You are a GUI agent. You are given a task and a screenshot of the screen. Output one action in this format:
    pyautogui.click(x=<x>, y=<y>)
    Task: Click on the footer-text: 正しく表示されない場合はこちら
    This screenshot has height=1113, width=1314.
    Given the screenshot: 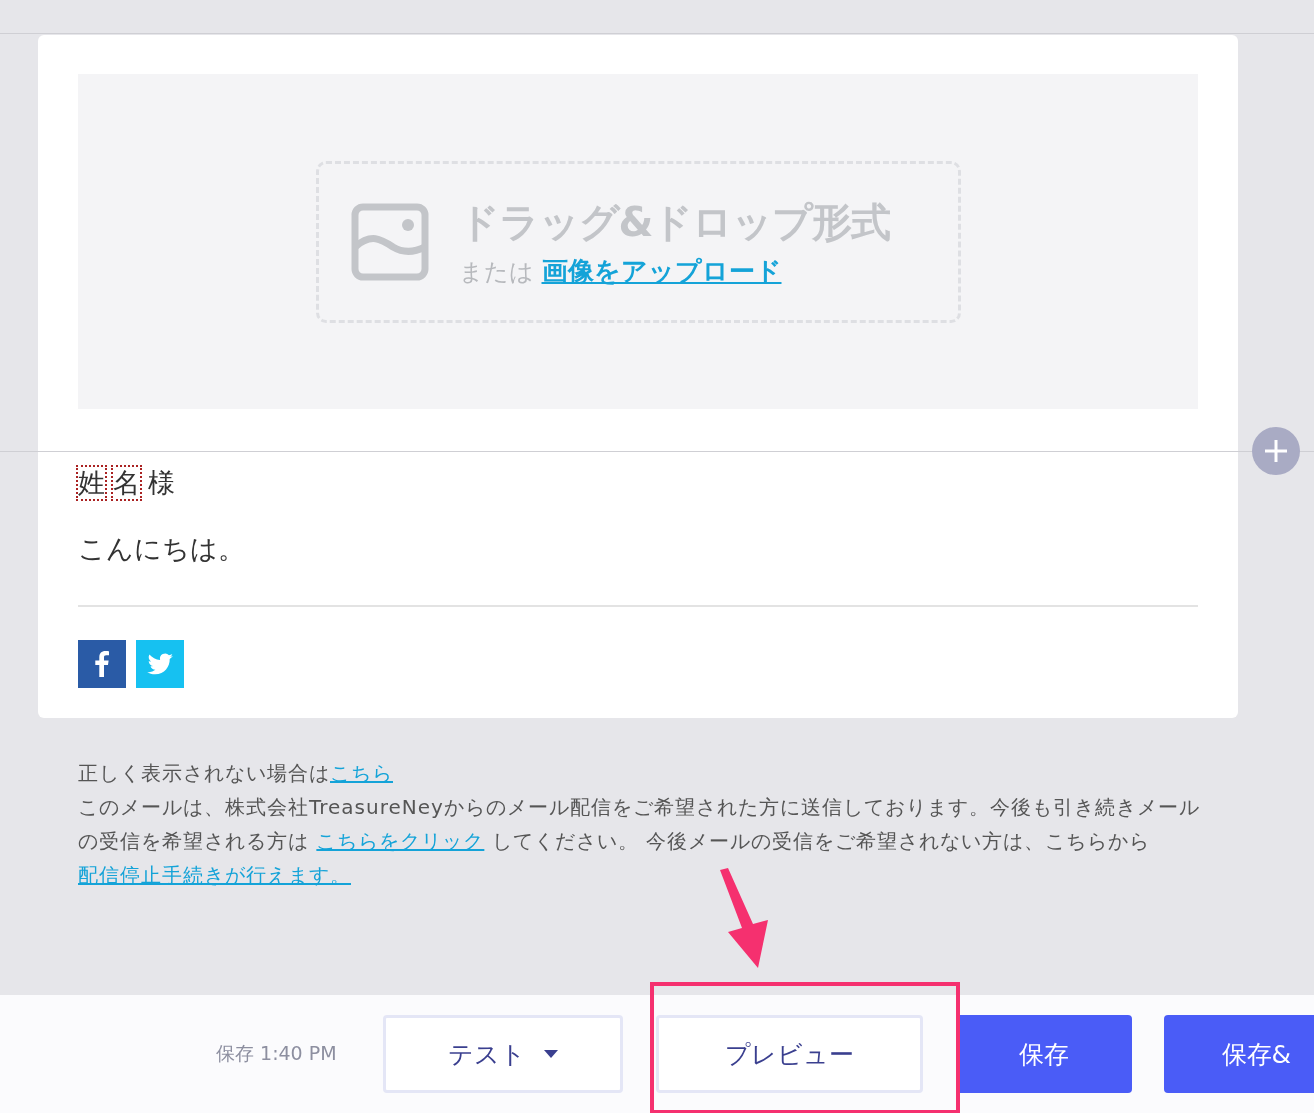 What is the action you would take?
    pyautogui.click(x=236, y=773)
    